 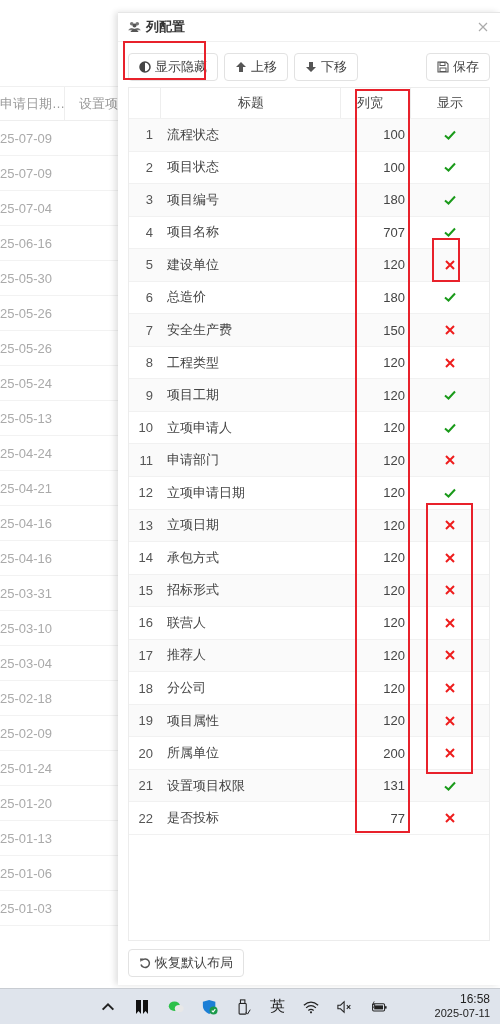 I want to click on table-cell: 25-03-04, so click(x=26, y=663).